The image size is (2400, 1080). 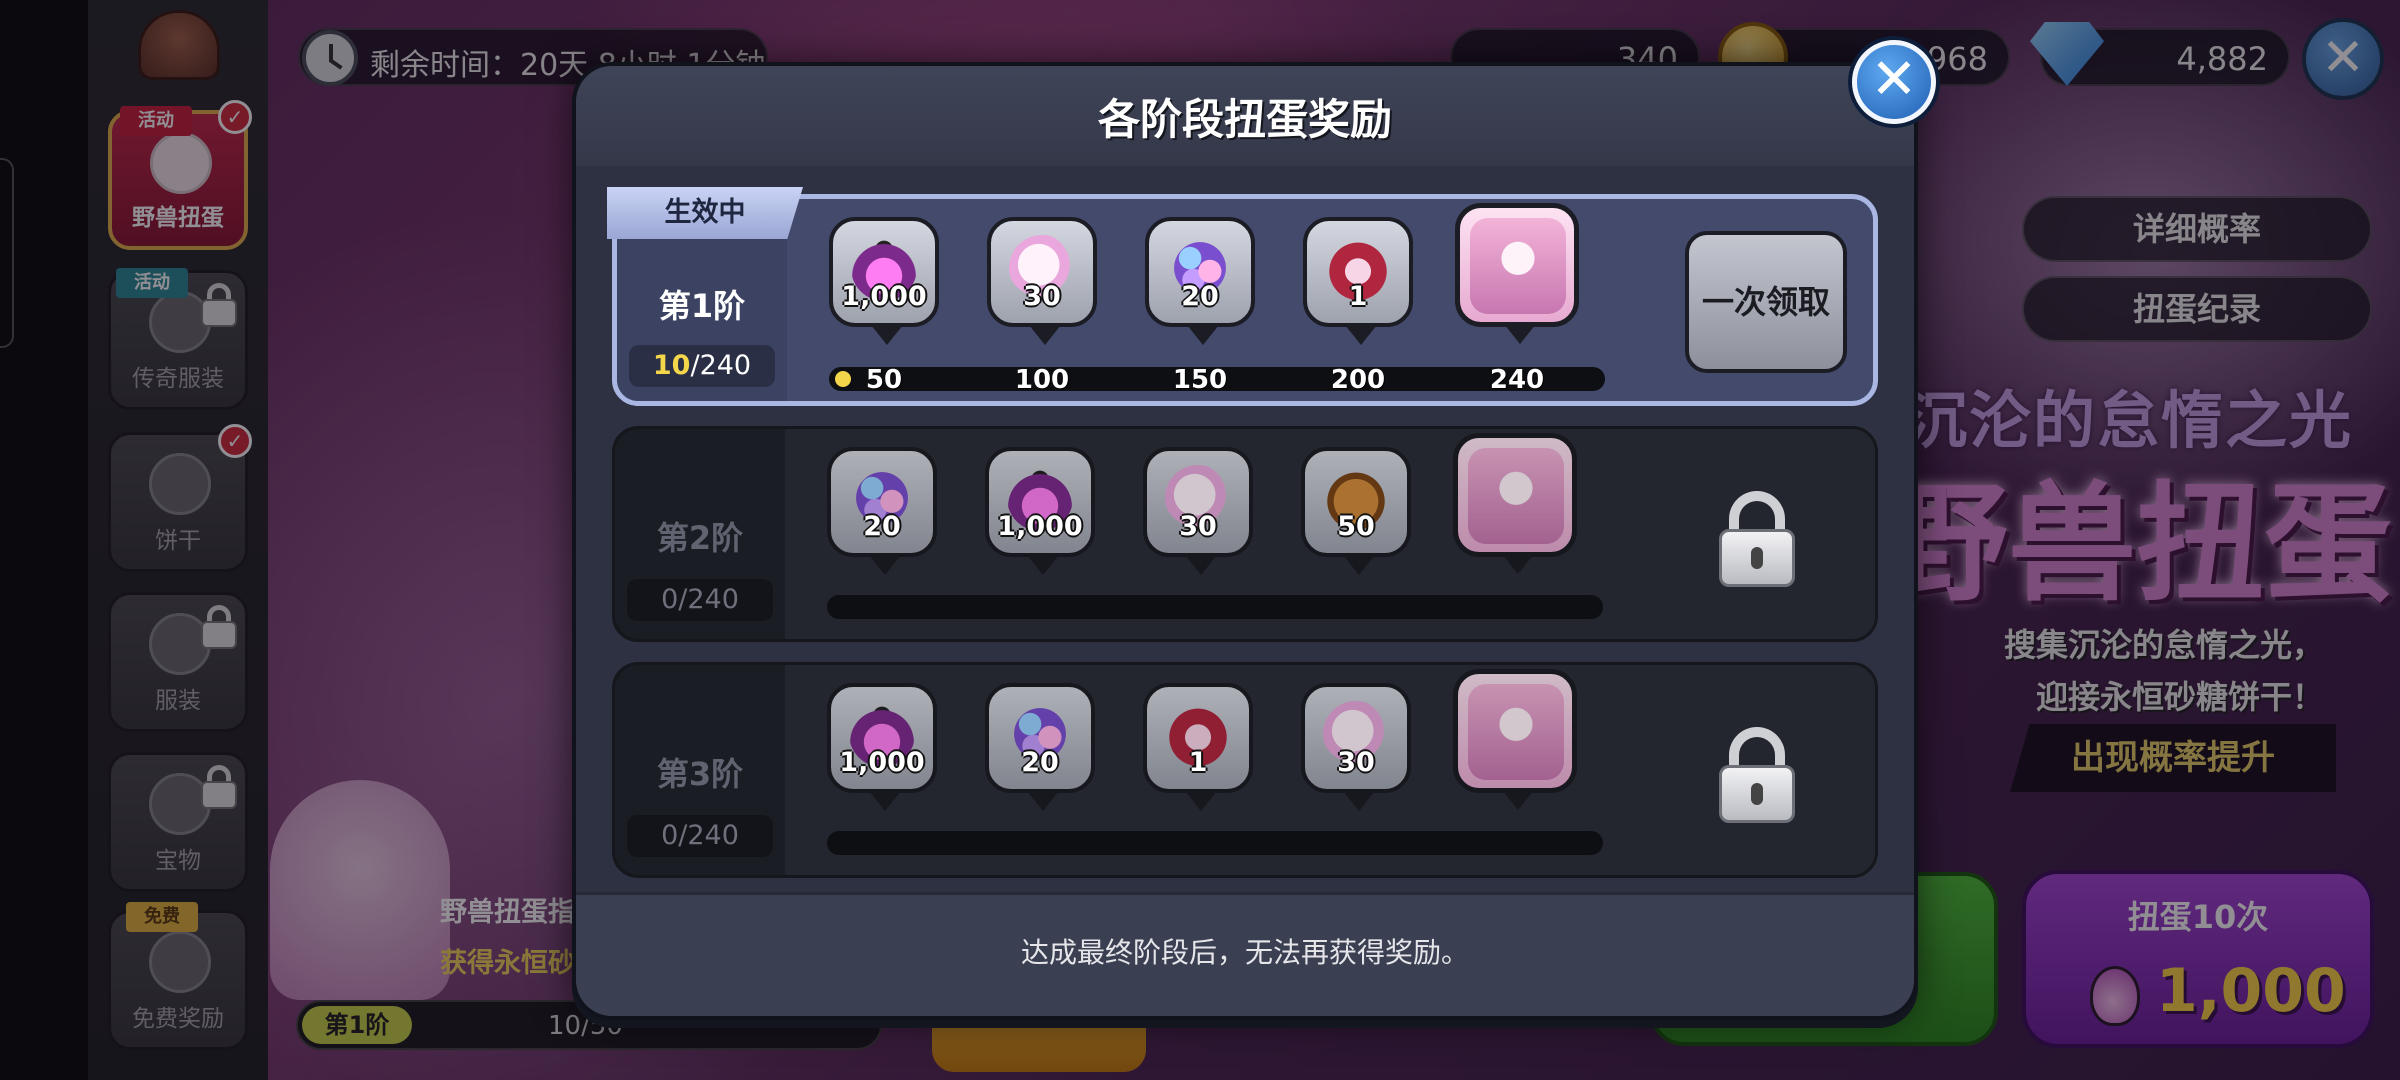 I want to click on tier-3: 第3阶 0/240 1,000 20 1 30, so click(x=1245, y=770).